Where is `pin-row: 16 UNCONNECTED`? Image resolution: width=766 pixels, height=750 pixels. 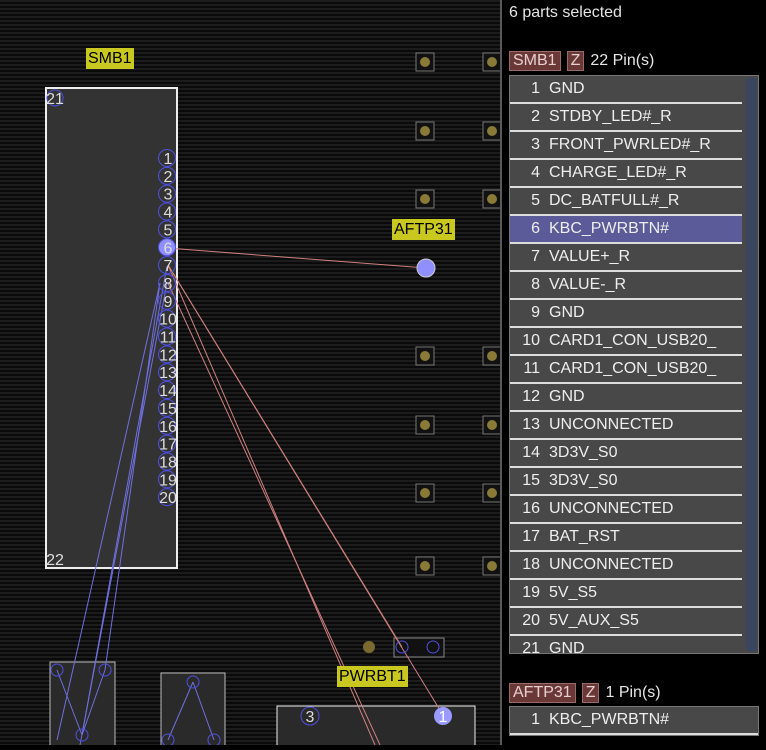
pin-row: 16 UNCONNECTED is located at coordinates (626, 510).